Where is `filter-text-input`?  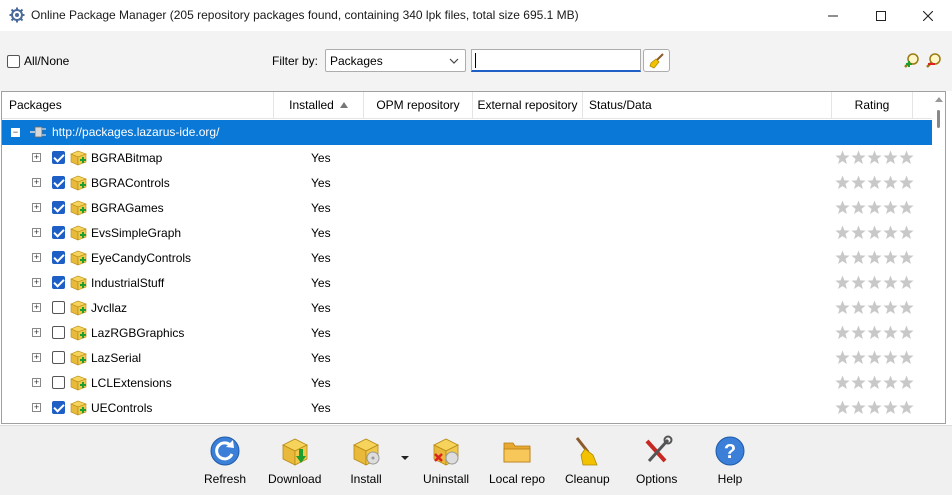 filter-text-input is located at coordinates (556, 60).